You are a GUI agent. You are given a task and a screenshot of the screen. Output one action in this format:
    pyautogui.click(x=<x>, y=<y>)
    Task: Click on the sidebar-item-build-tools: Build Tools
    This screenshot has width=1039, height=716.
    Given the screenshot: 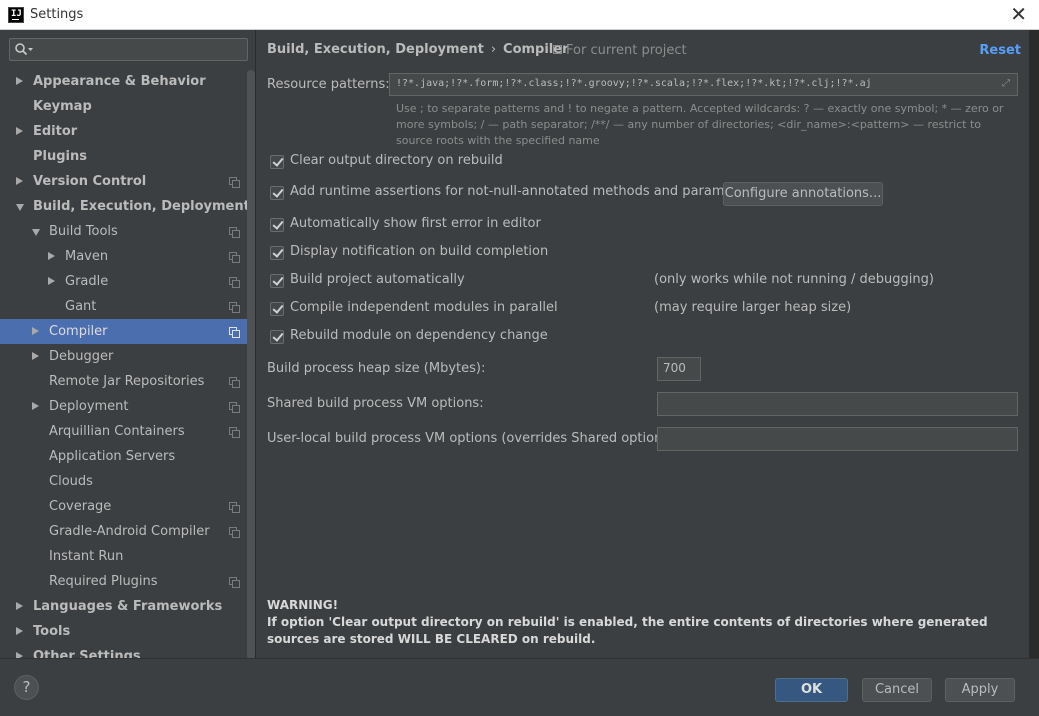 What is the action you would take?
    pyautogui.click(x=127, y=231)
    